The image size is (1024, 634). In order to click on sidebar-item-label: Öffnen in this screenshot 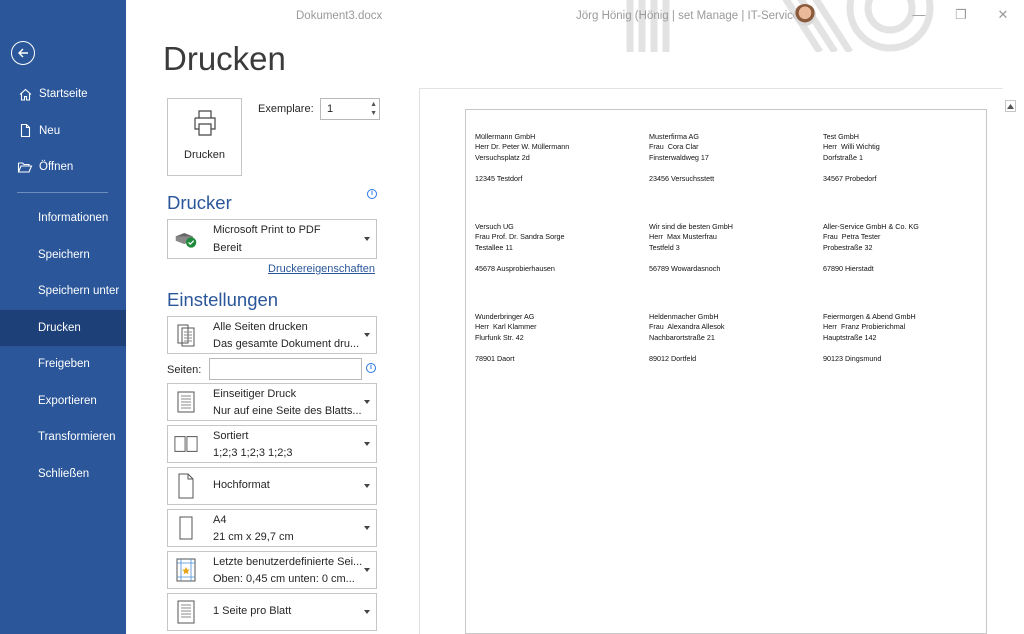, I will do `click(56, 167)`.